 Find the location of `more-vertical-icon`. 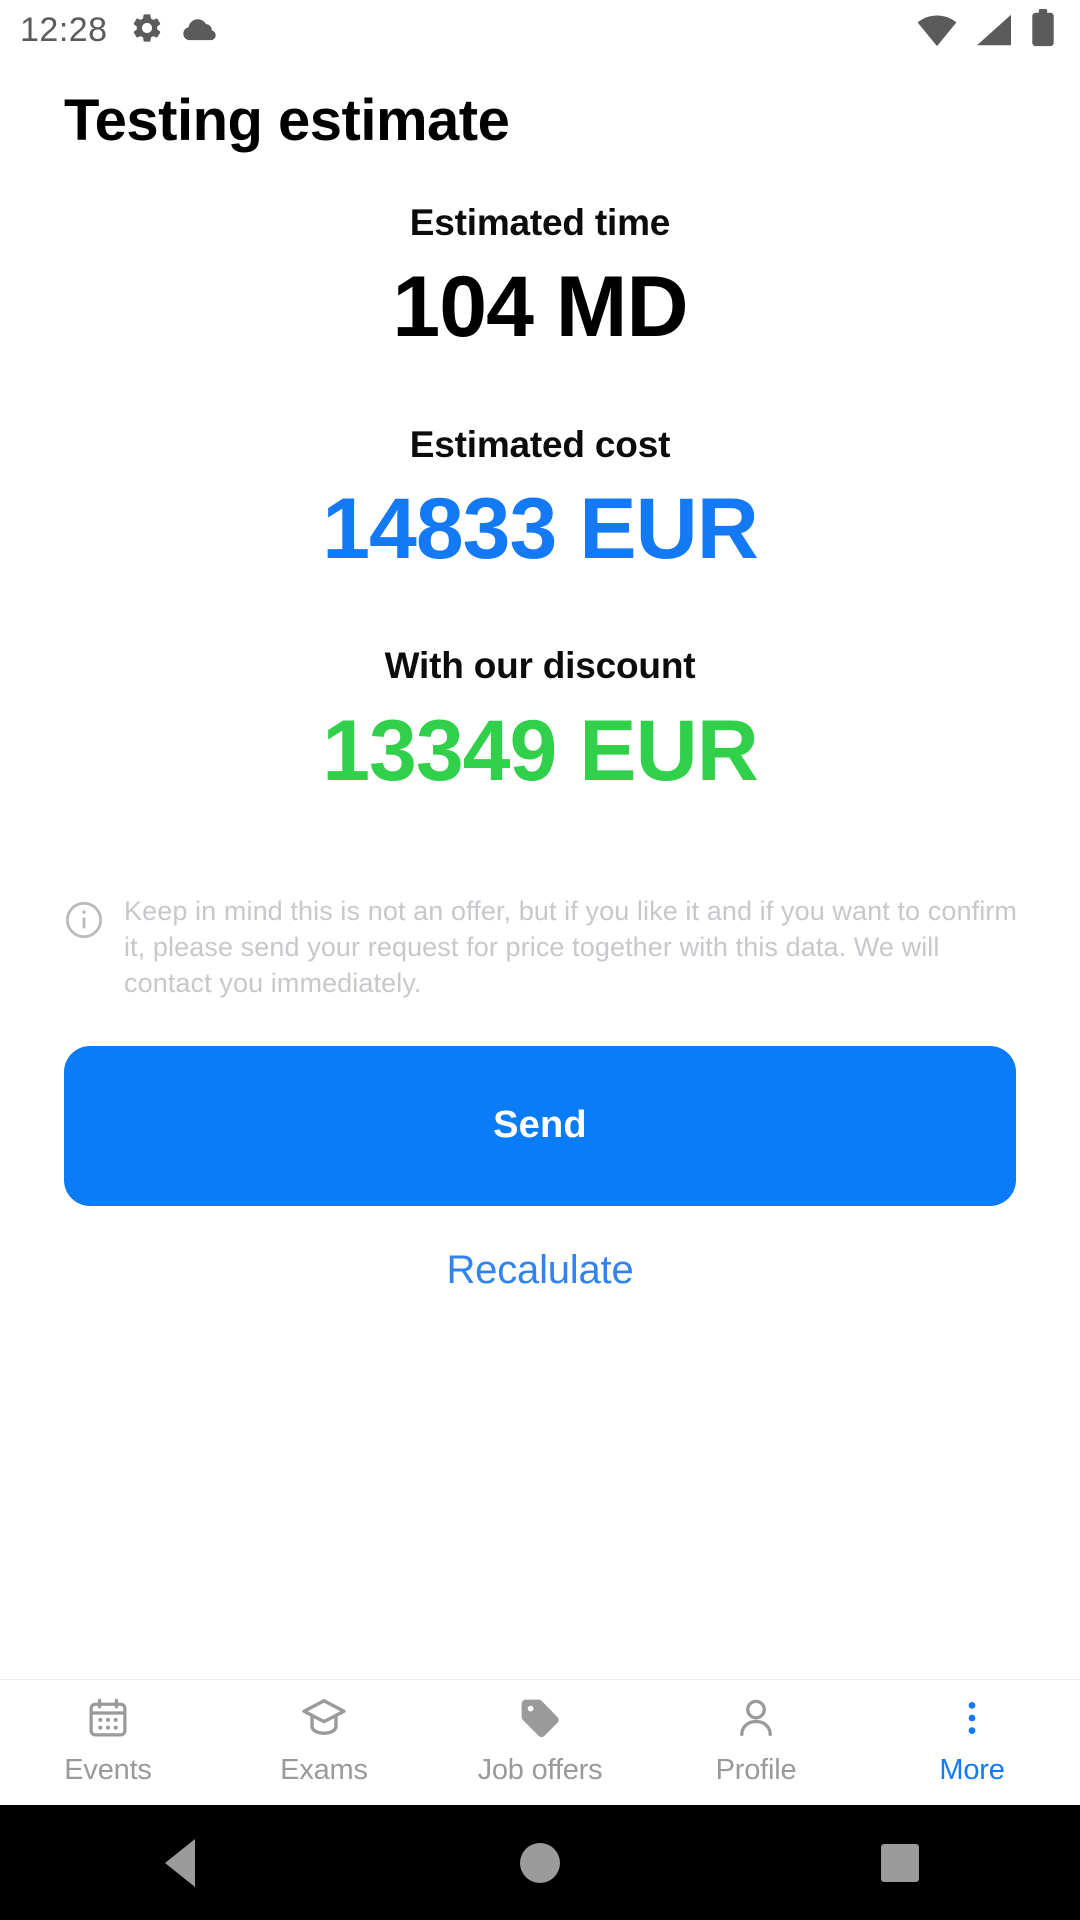

more-vertical-icon is located at coordinates (972, 1718).